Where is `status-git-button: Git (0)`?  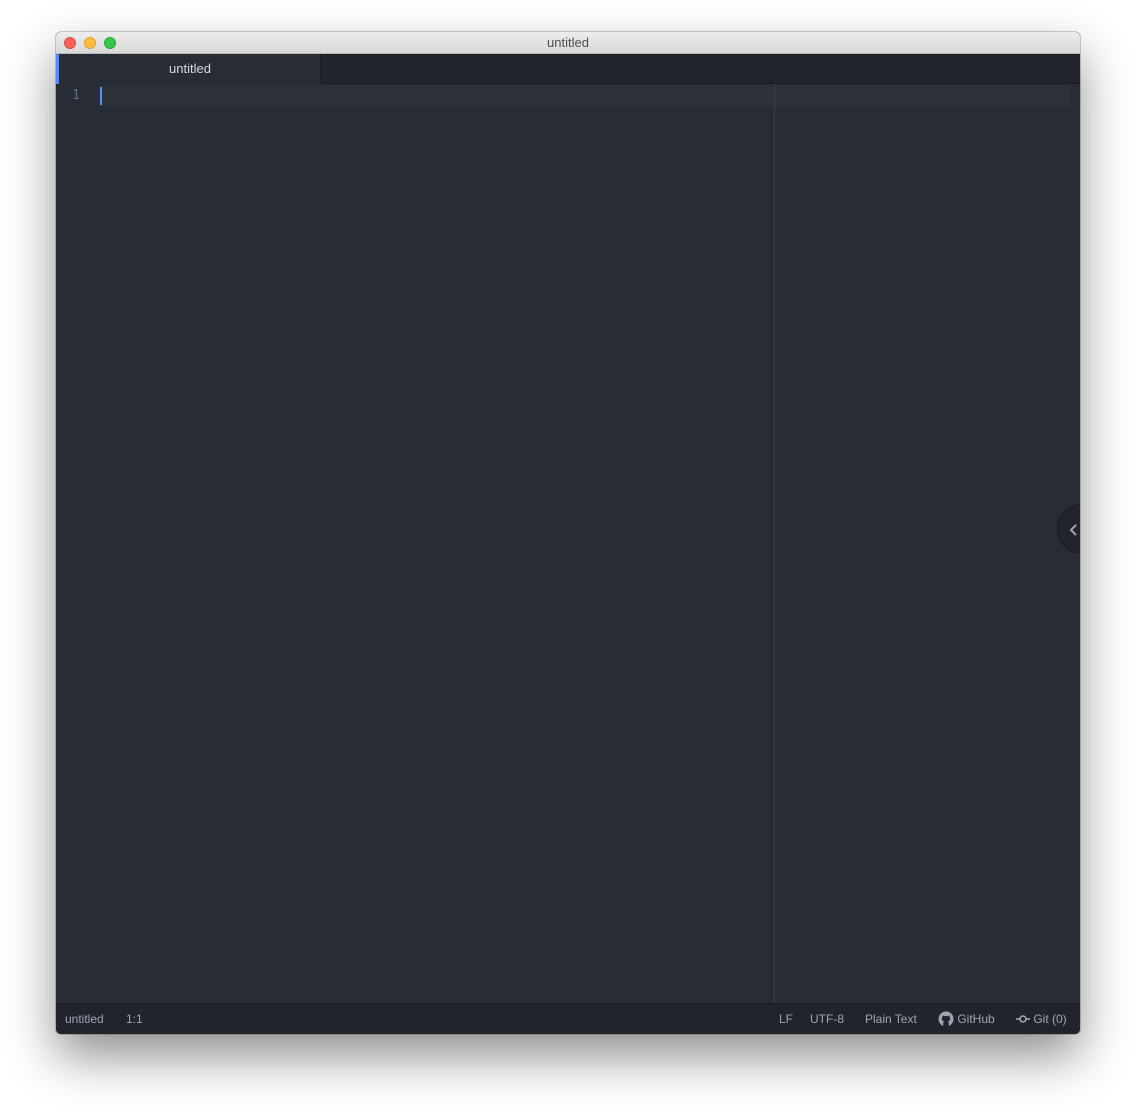
status-git-button: Git (0) is located at coordinates (1041, 1019).